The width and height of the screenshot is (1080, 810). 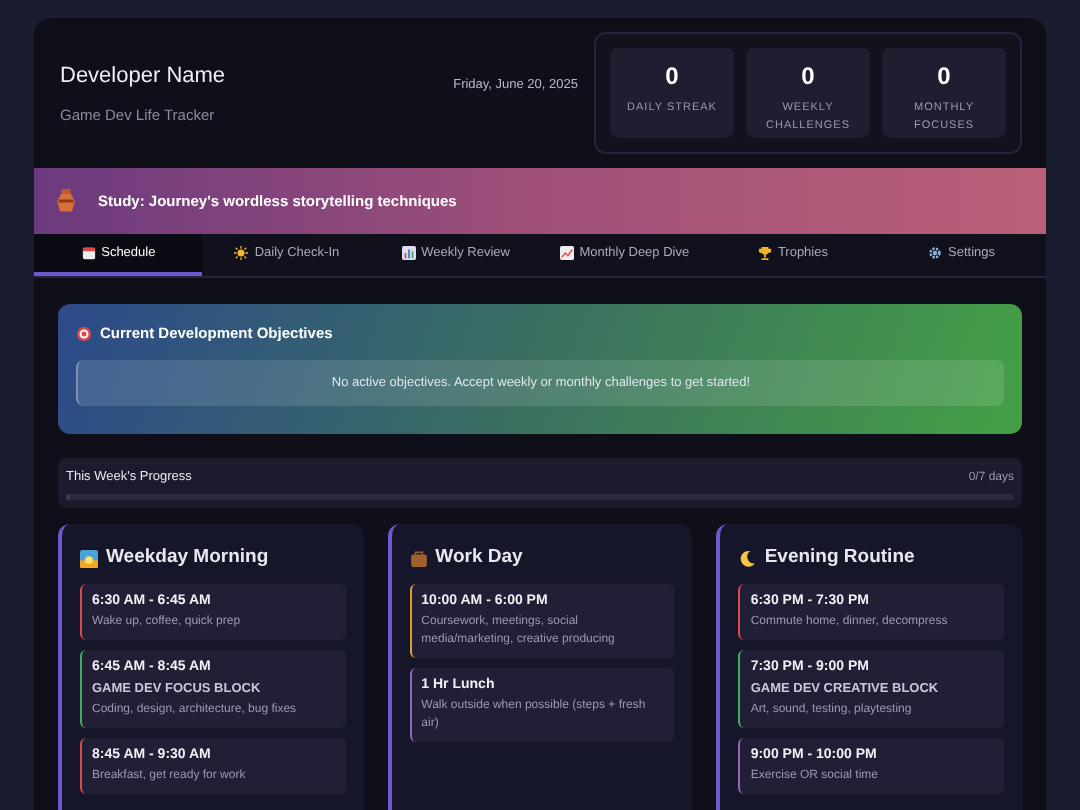 What do you see at coordinates (566, 253) in the screenshot?
I see `trend-chart-icon` at bounding box center [566, 253].